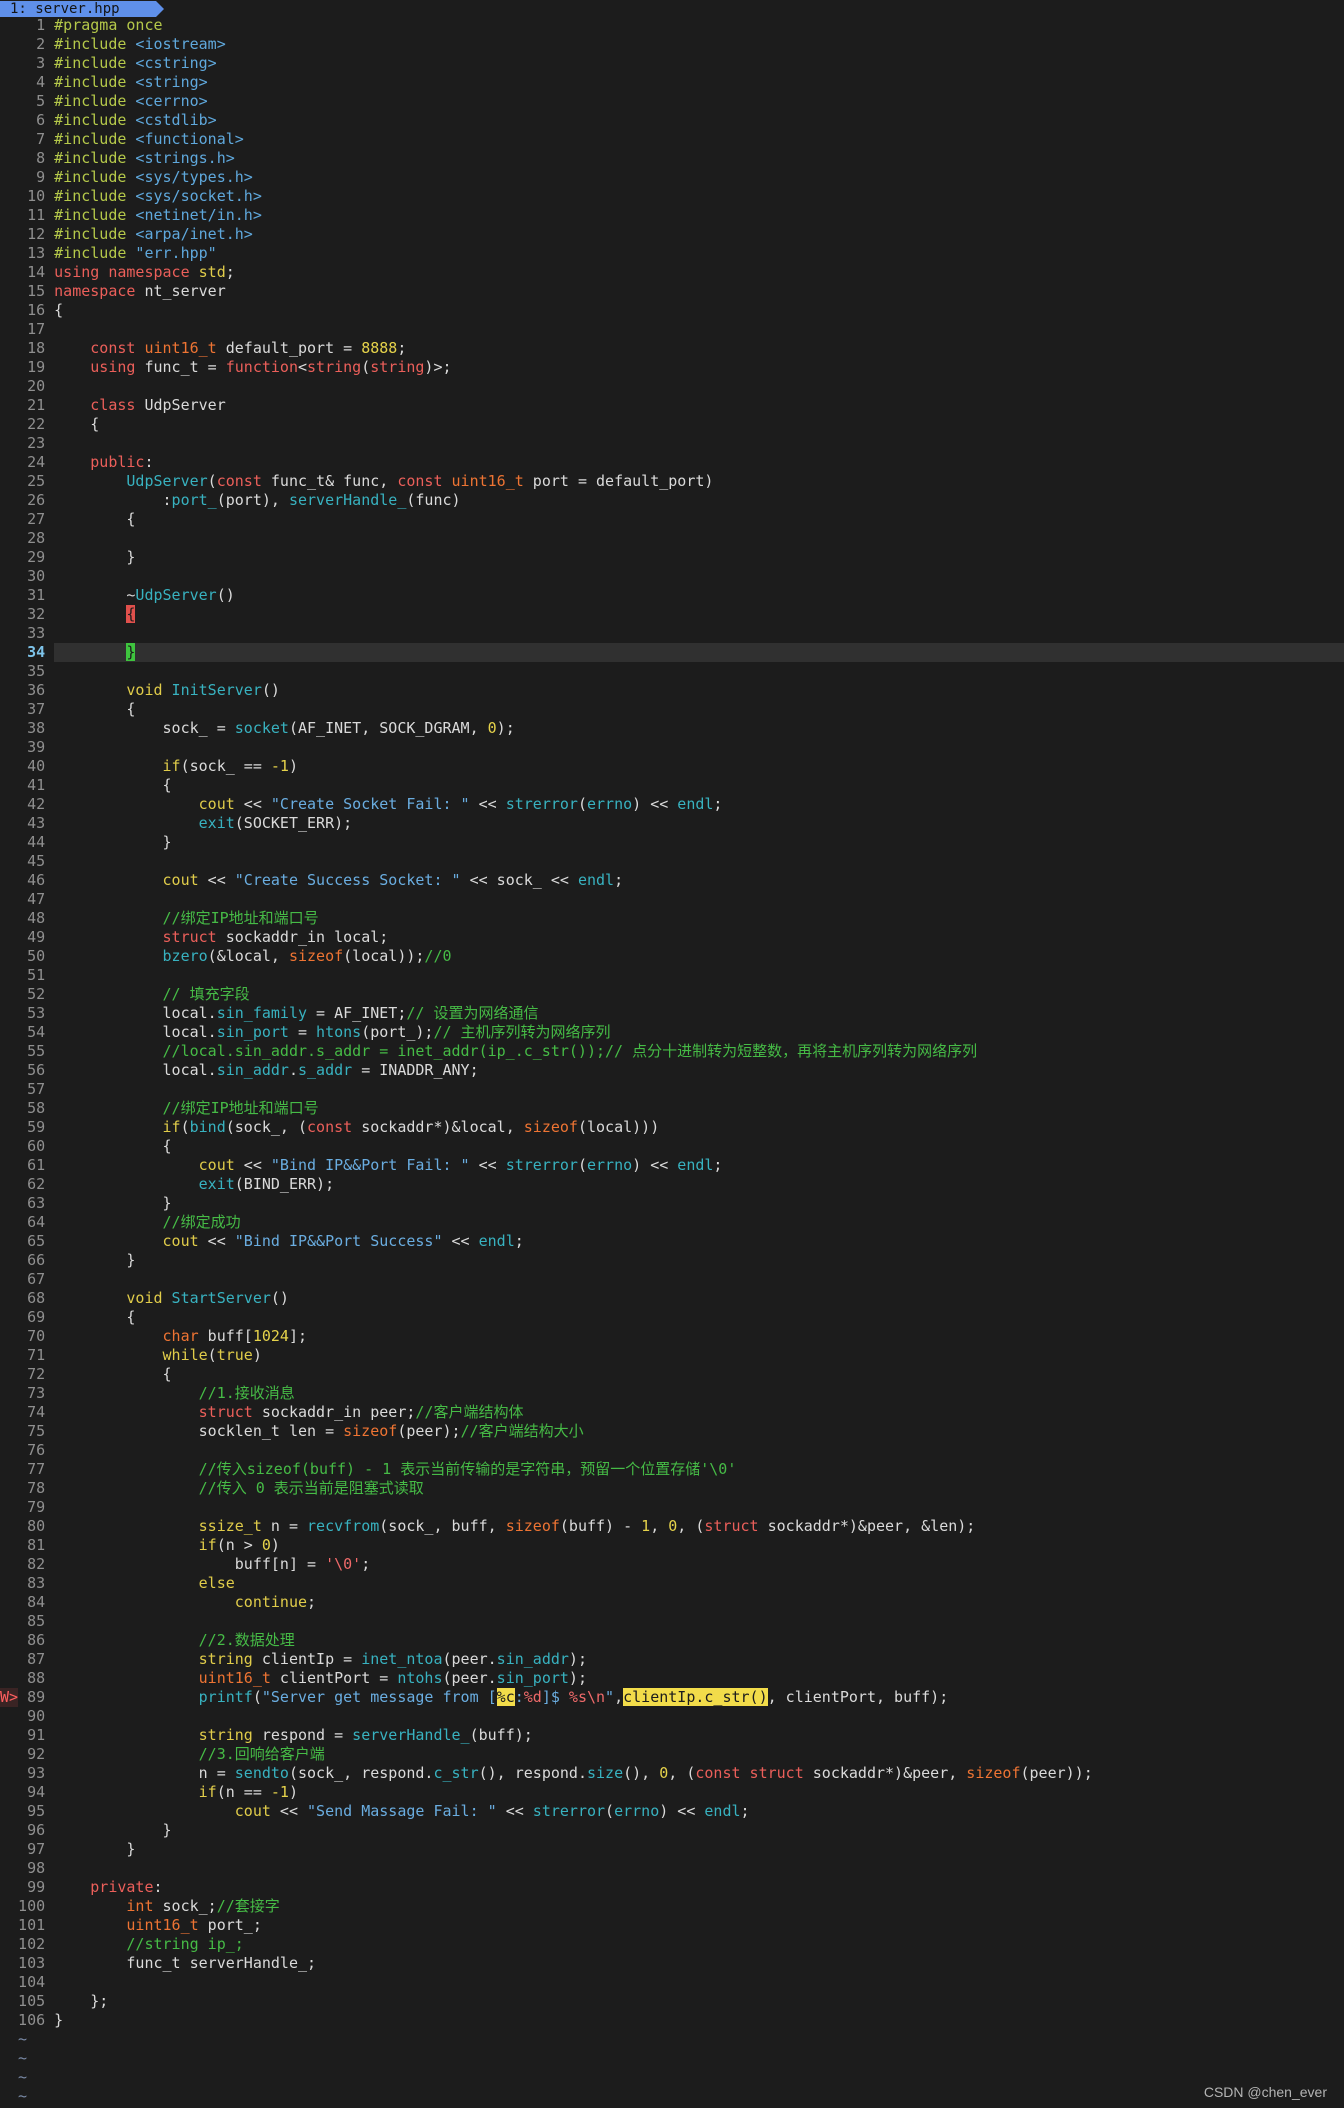  I want to click on code-line: 68 void StartServer(), so click(672, 1298).